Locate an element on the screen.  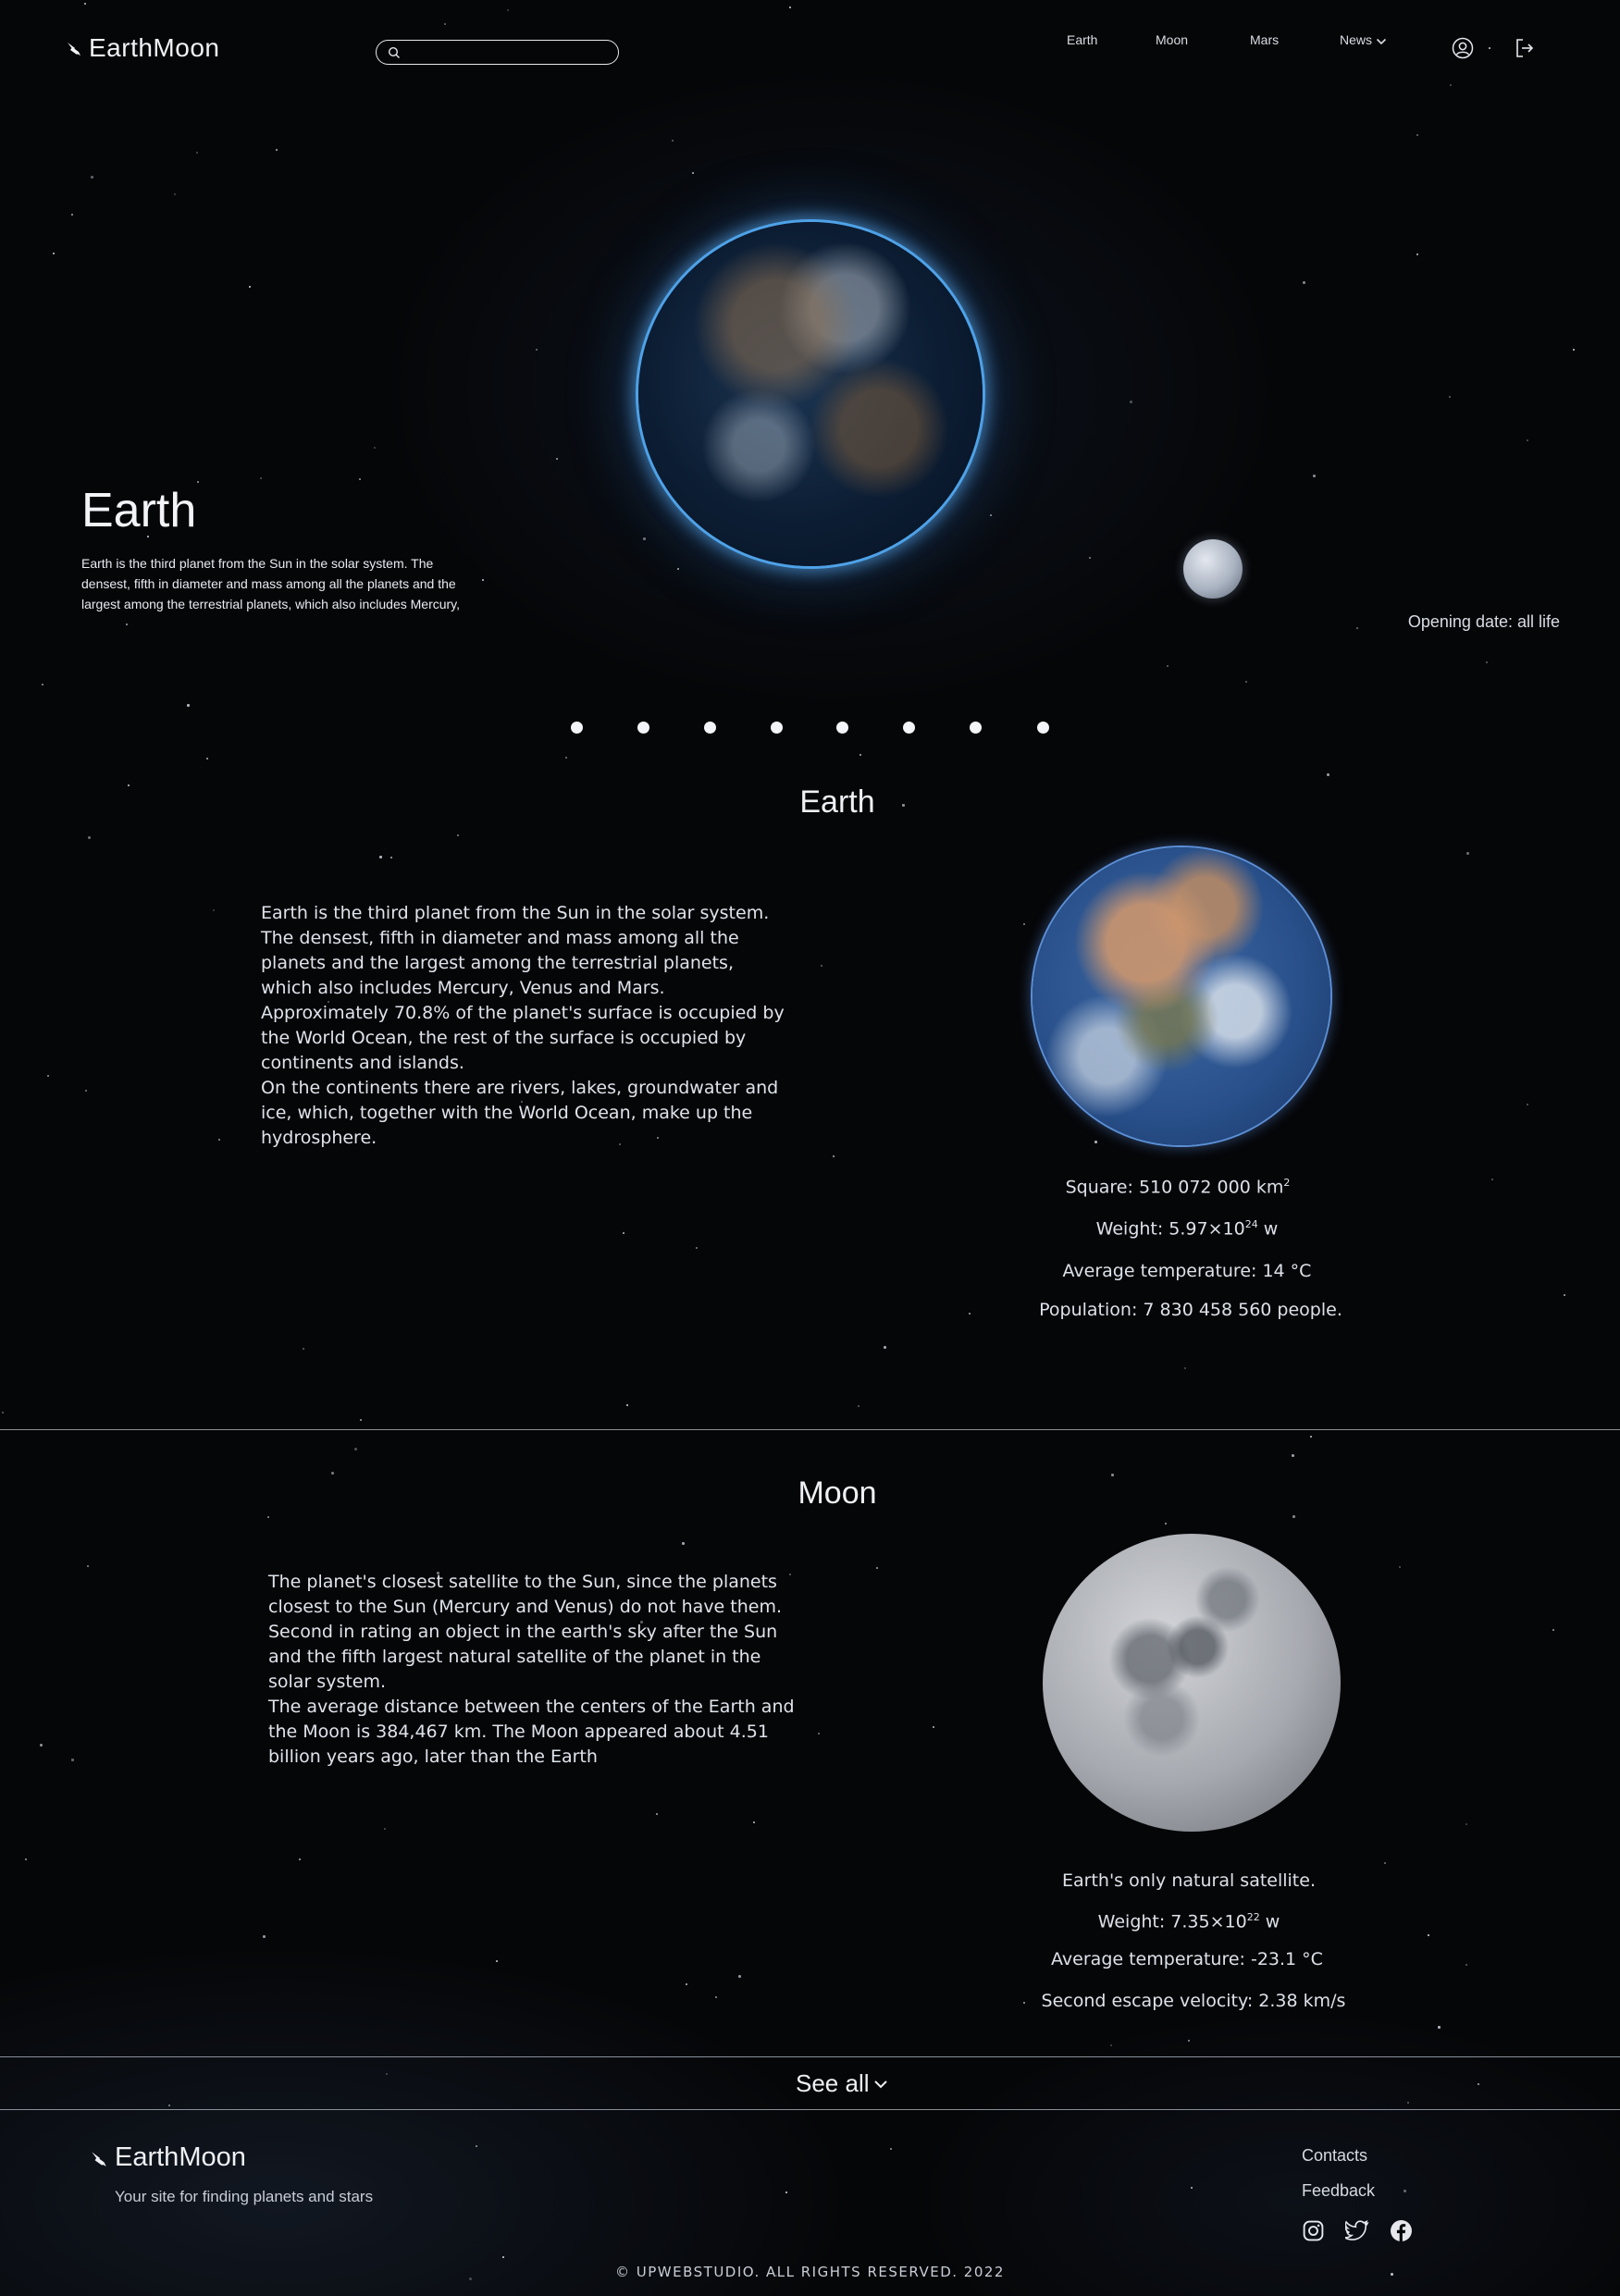
user-circle-icon is located at coordinates (1463, 48).